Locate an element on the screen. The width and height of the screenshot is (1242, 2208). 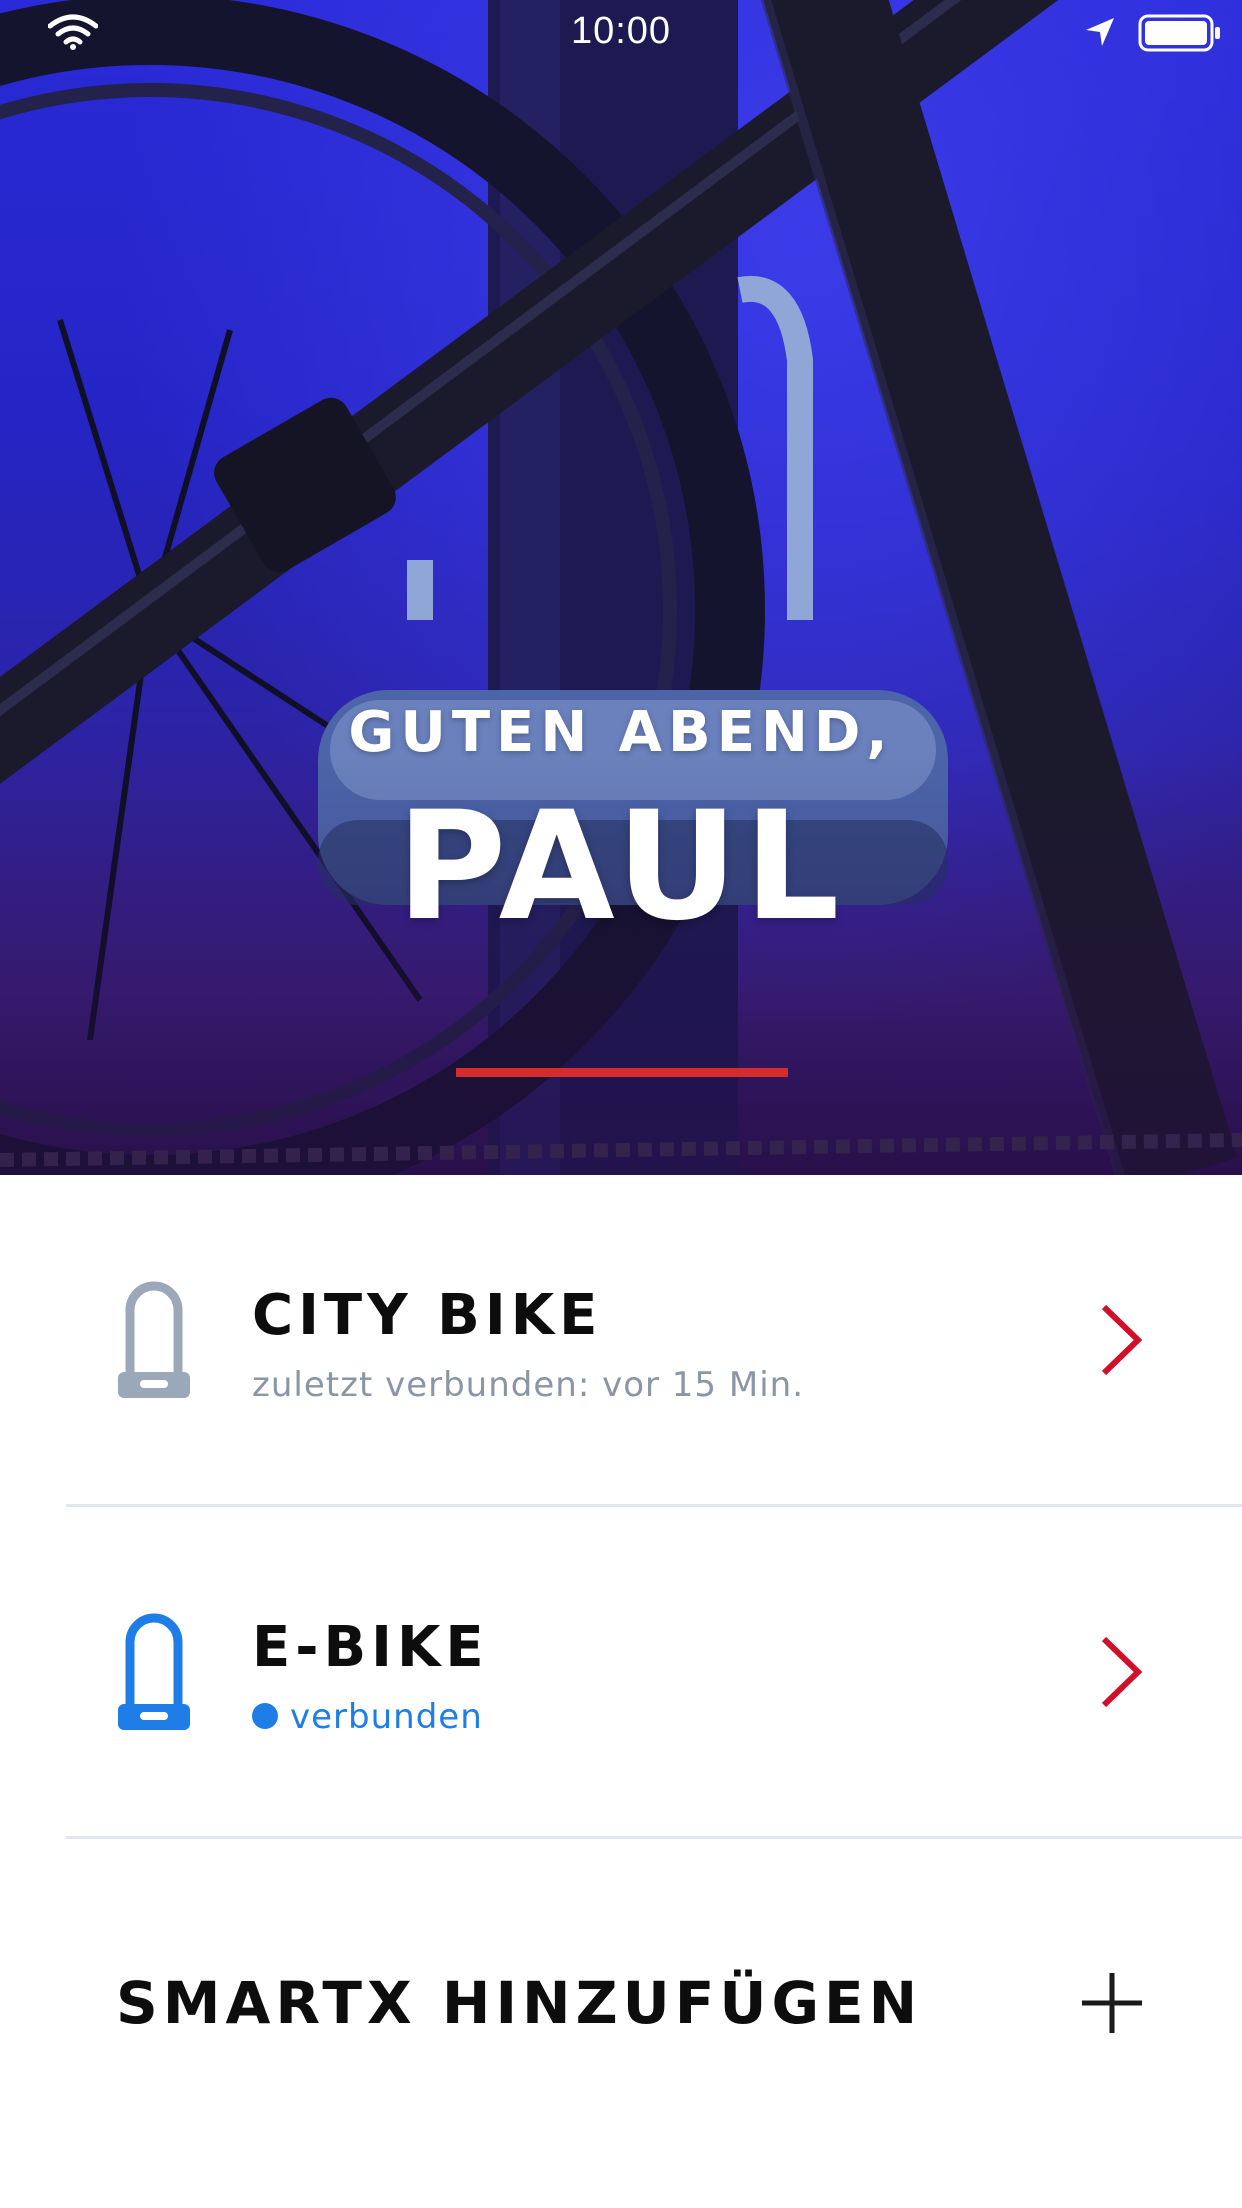
device-status: verbunden is located at coordinates (367, 1717).